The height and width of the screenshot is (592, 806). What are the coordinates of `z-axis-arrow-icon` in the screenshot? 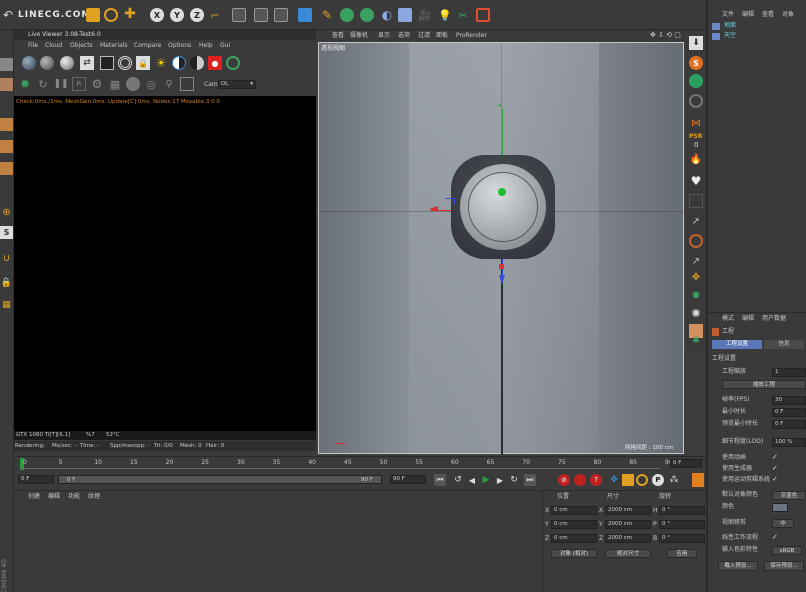 It's located at (502, 279).